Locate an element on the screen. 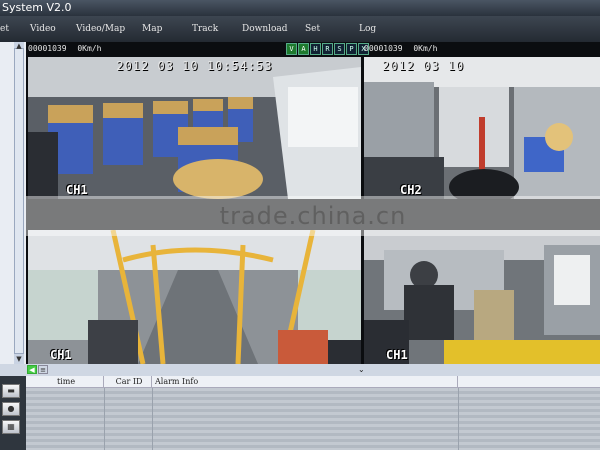 The height and width of the screenshot is (450, 600). video-timestamp: 2012 03 10 is located at coordinates (423, 66).